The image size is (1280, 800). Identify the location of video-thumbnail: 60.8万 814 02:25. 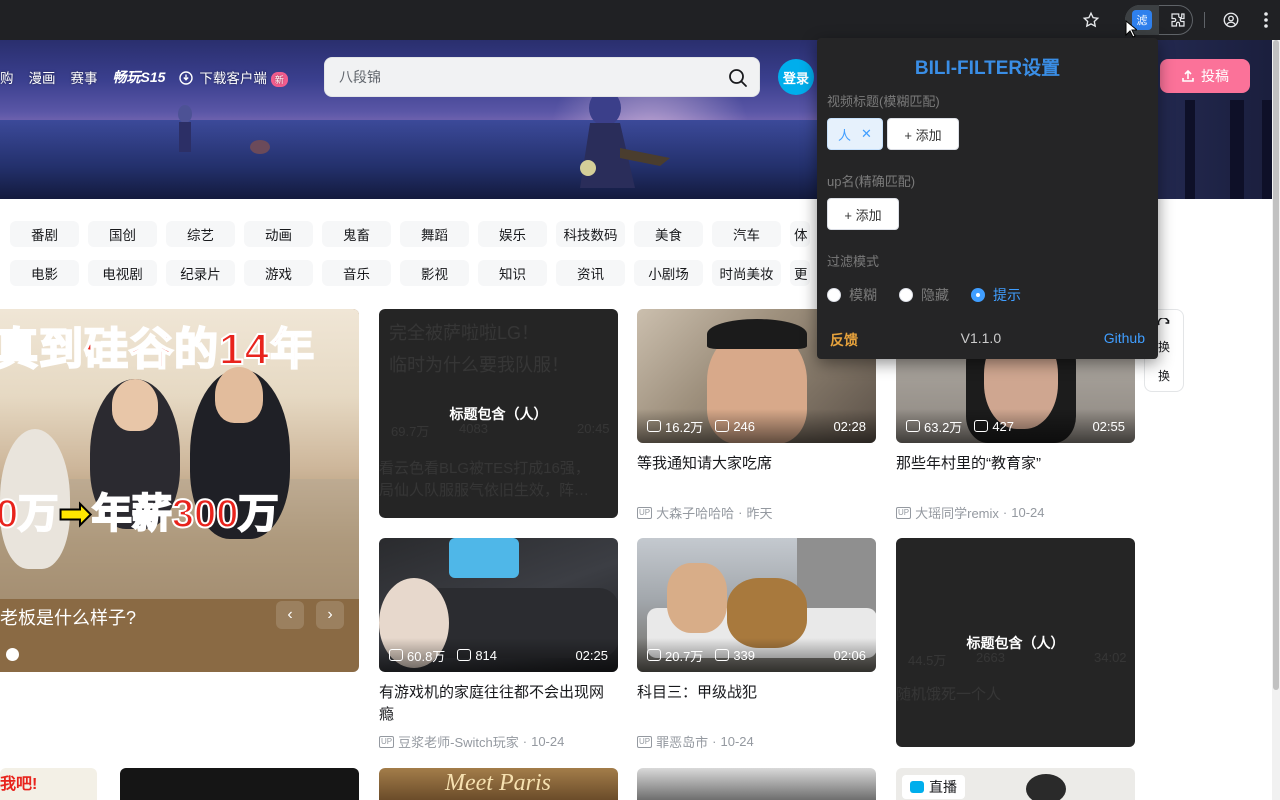
(498, 605).